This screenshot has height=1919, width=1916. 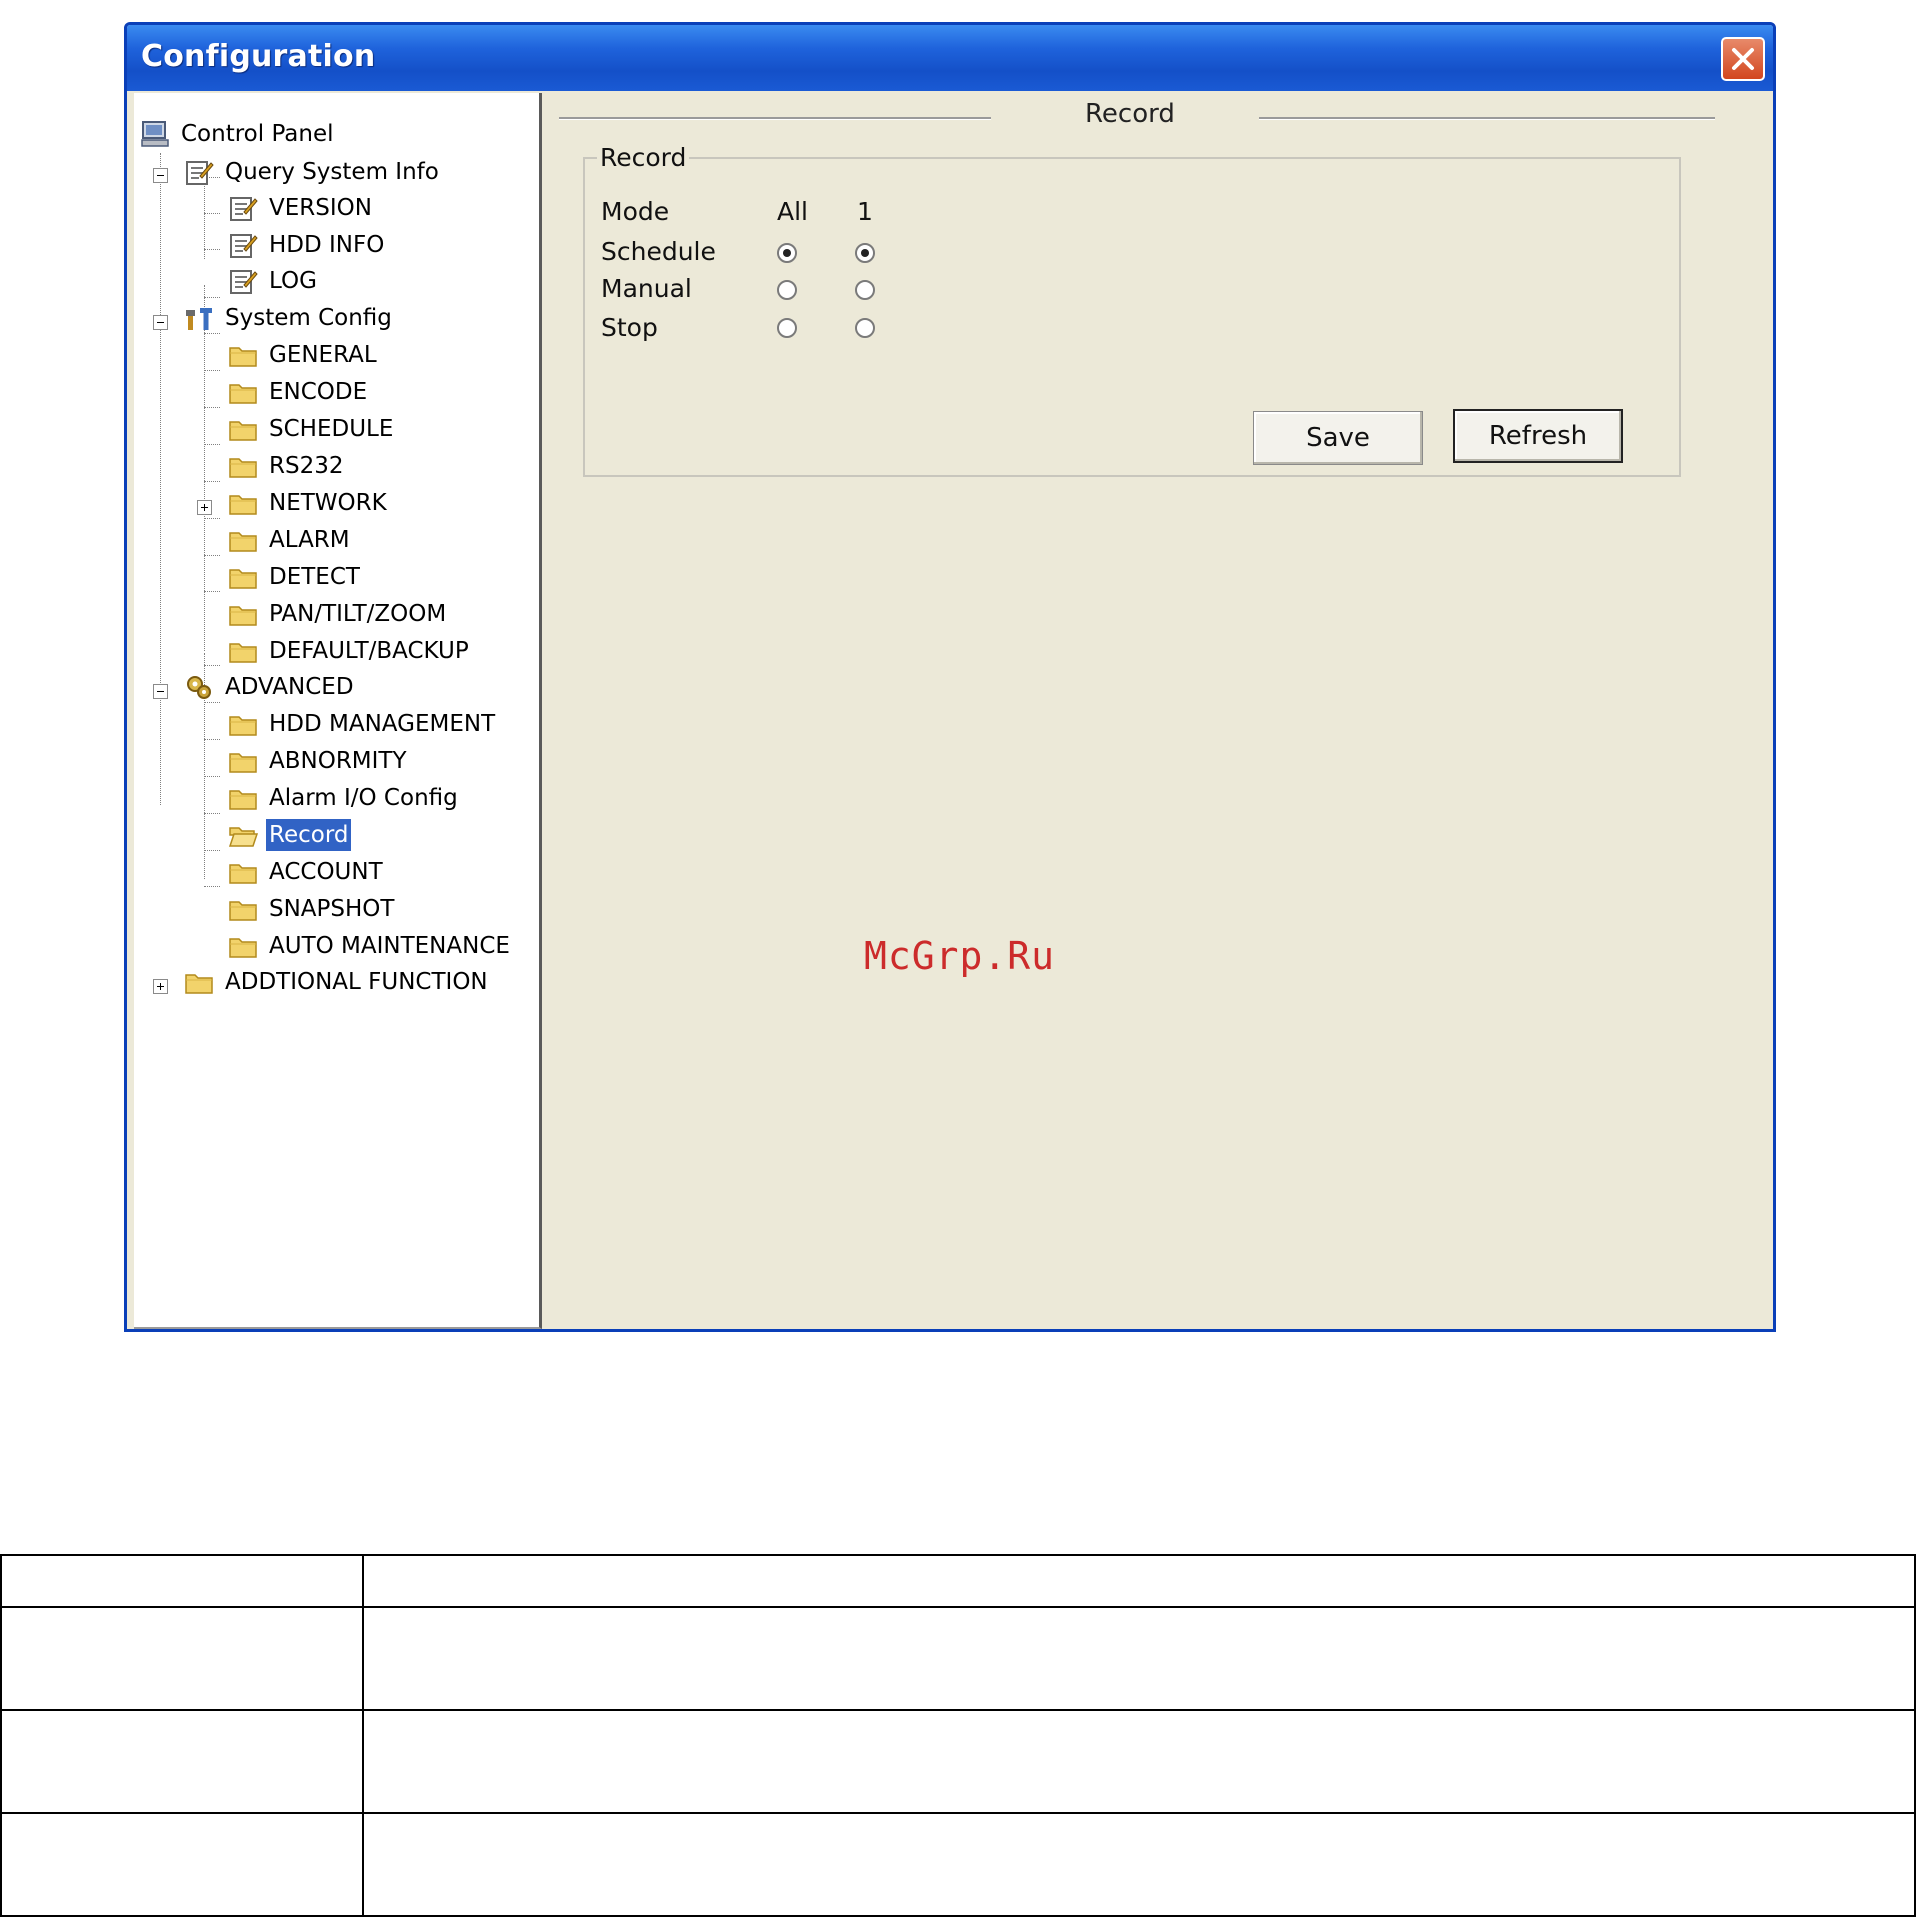 What do you see at coordinates (307, 872) in the screenshot?
I see `tree-item-account: ACCOUNT` at bounding box center [307, 872].